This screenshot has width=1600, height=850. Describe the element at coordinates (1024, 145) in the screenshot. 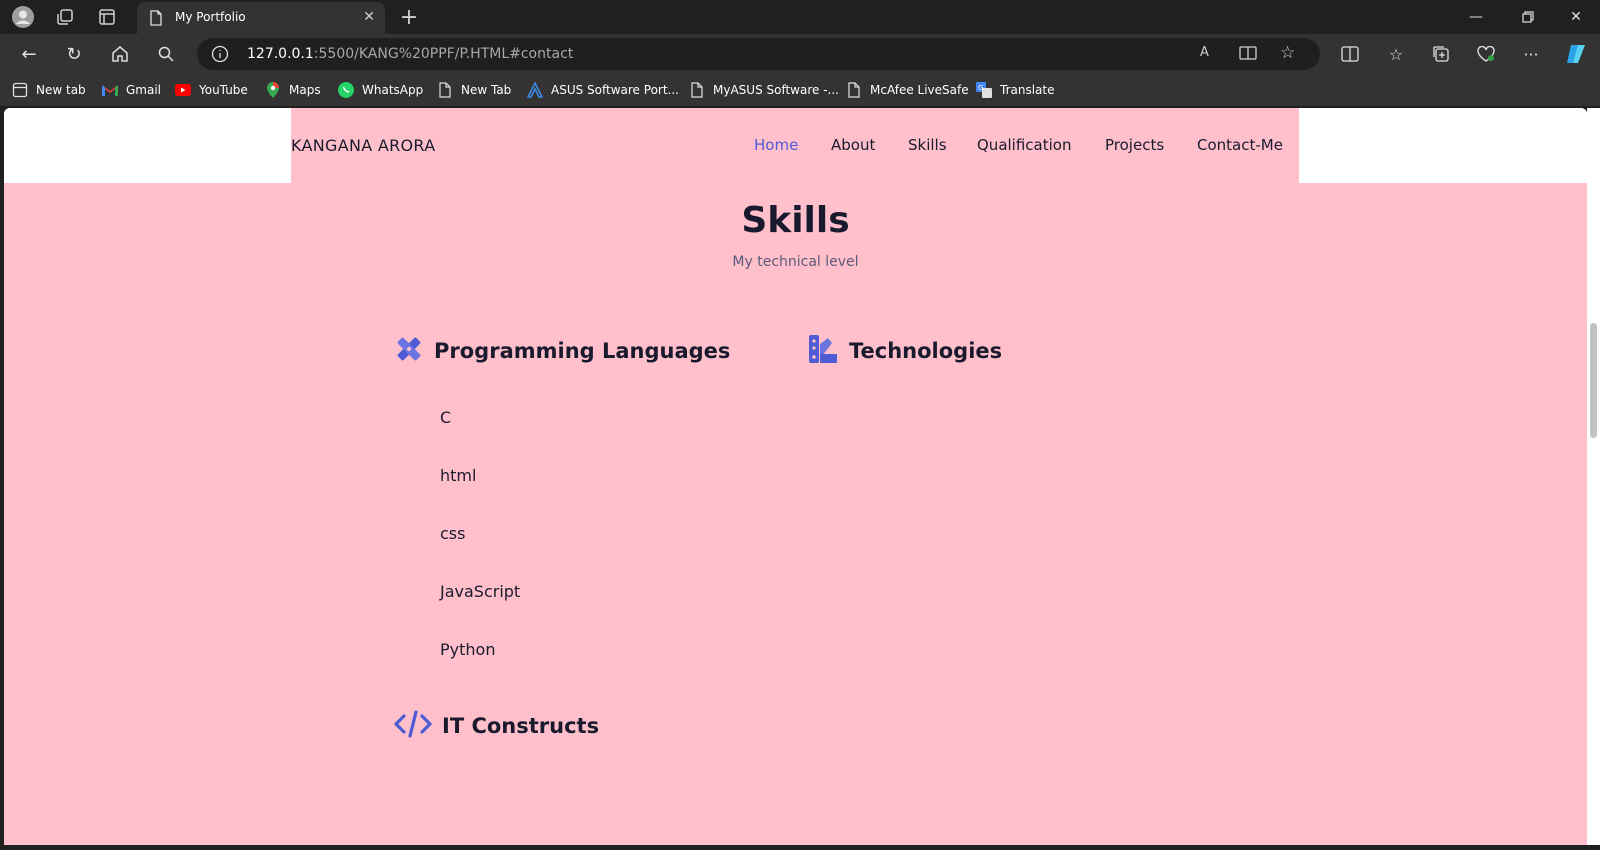

I see `nav-qualification: Qualification` at that location.